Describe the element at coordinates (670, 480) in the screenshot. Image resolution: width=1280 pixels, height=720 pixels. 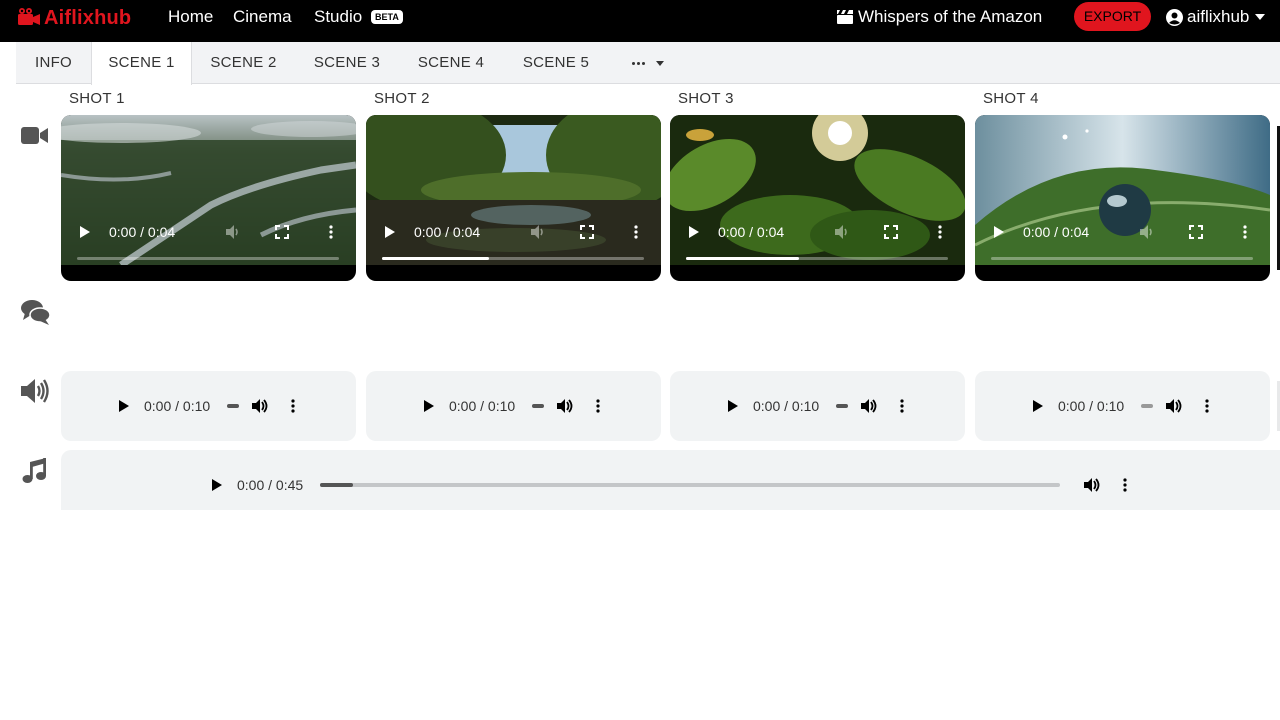
I see `music-audio-player: 0:00 / 0:45` at that location.